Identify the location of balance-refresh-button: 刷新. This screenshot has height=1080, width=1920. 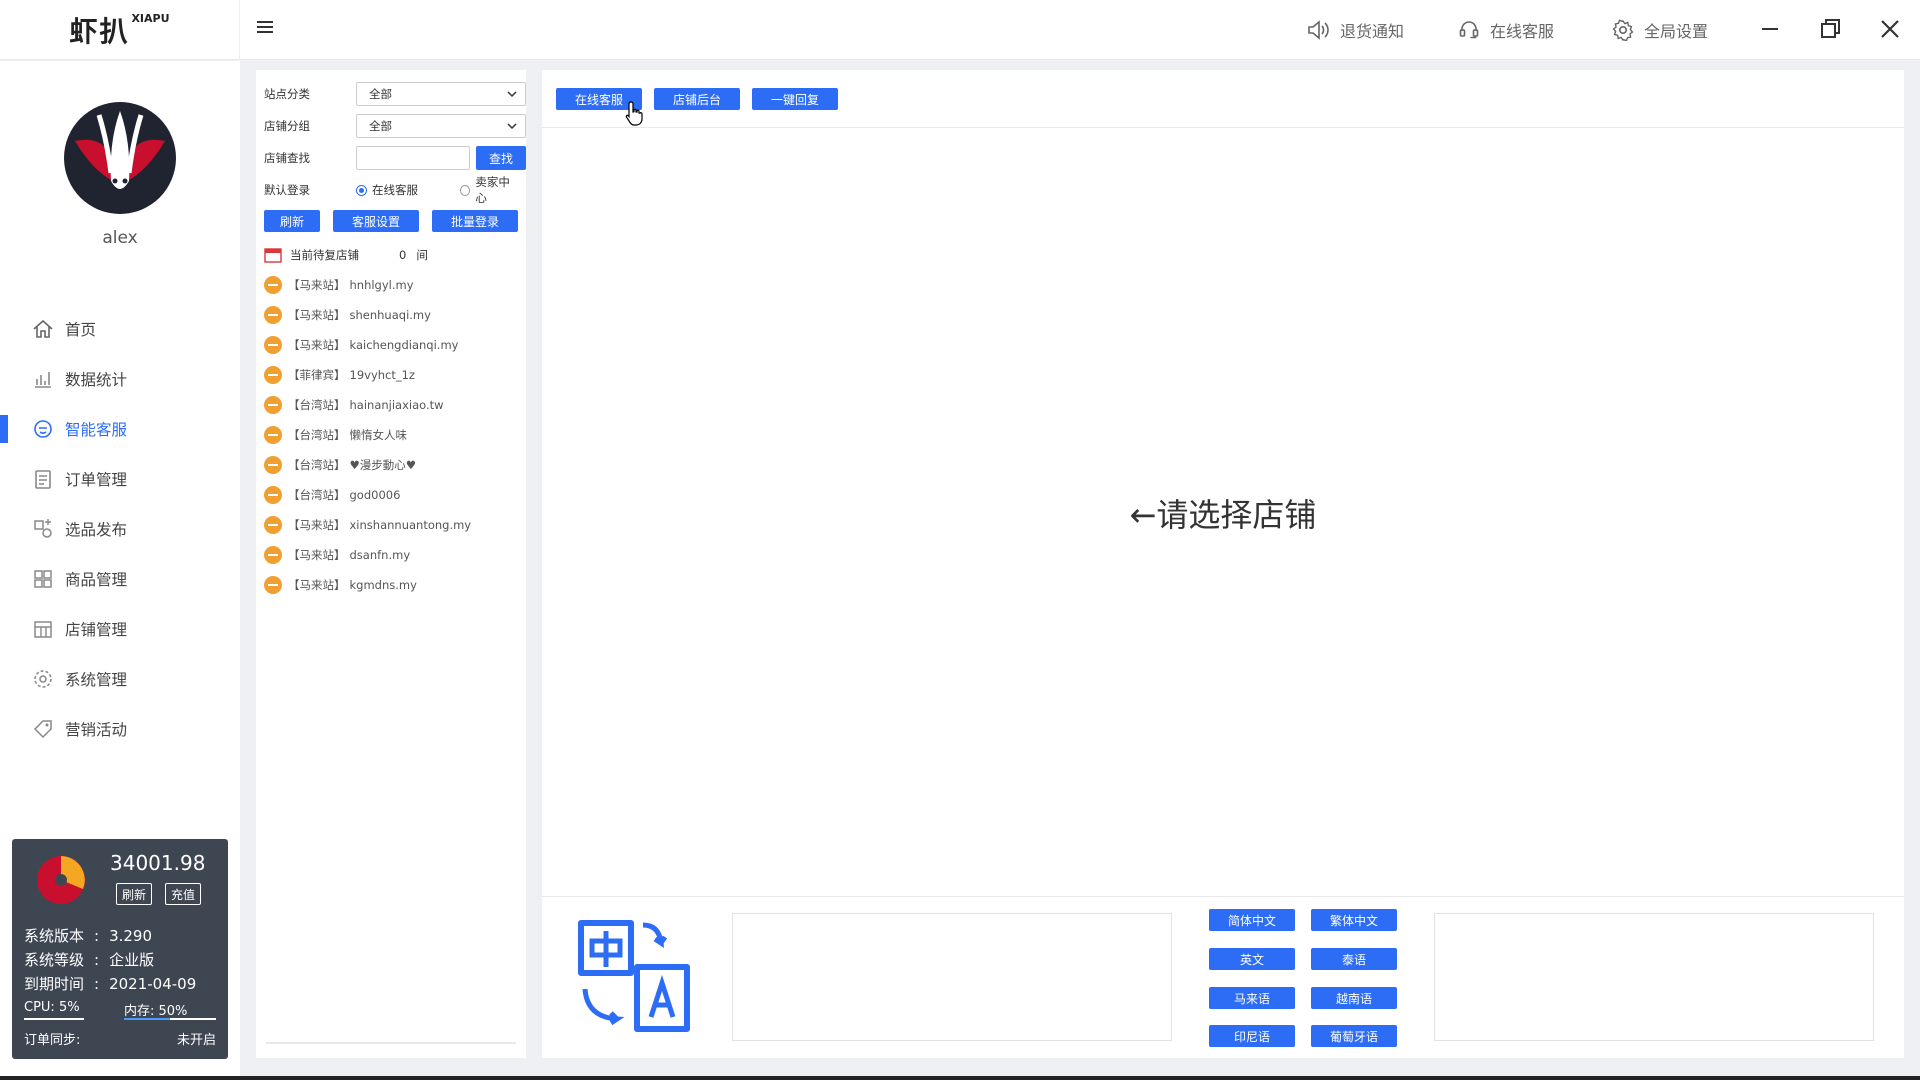
(134, 894).